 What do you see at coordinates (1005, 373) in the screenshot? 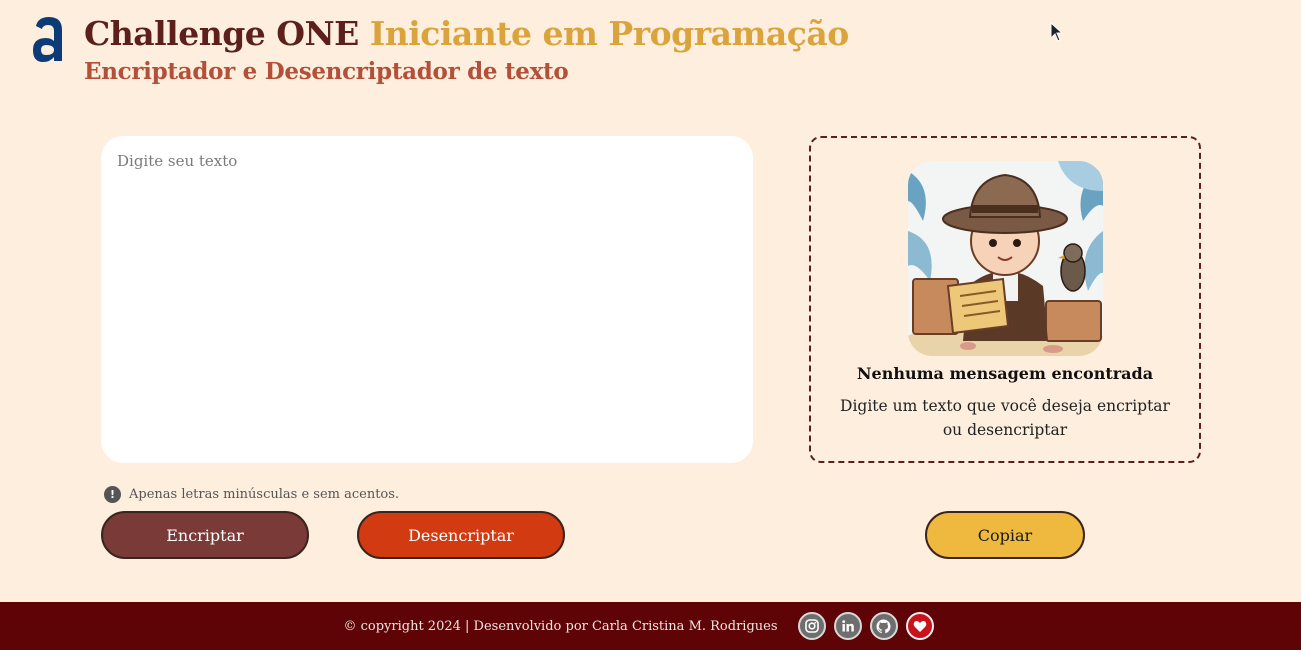
I see `empty-message-title: Nenhuma mensagem encontrada` at bounding box center [1005, 373].